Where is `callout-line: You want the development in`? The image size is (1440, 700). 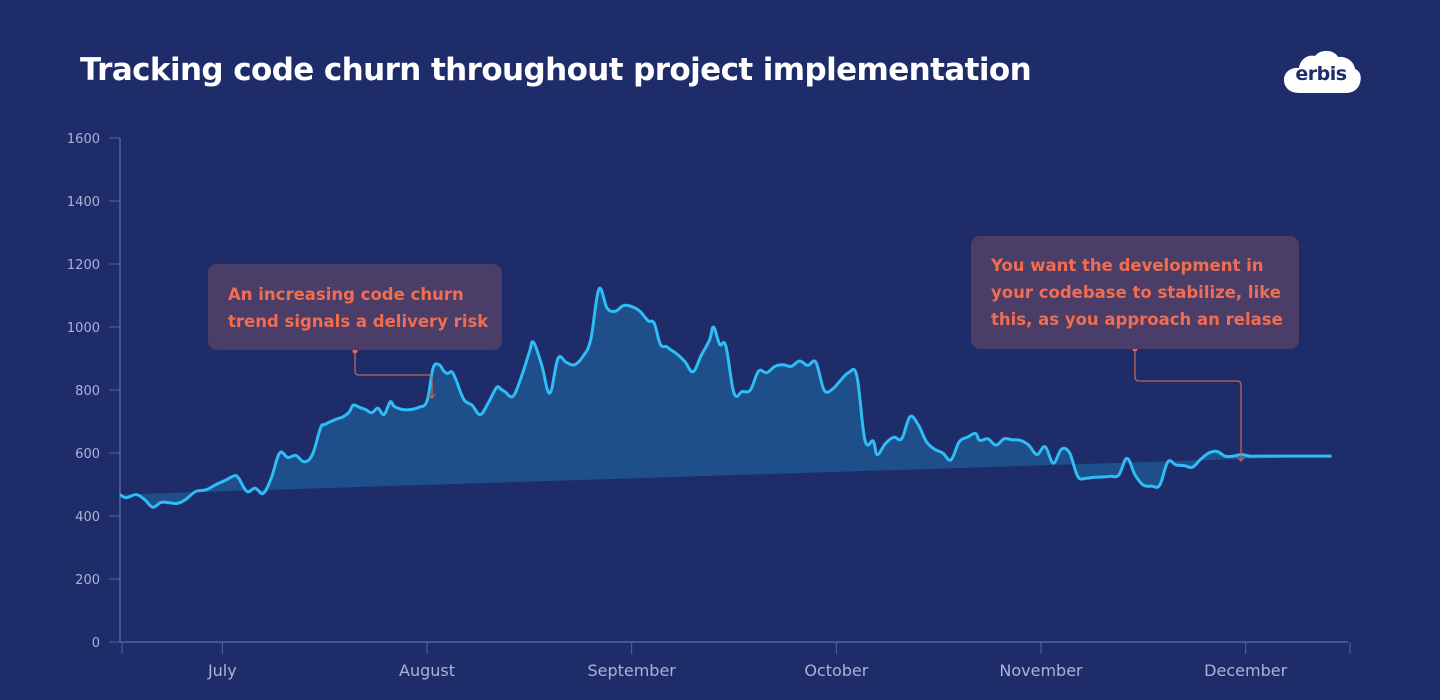 callout-line: You want the development in is located at coordinates (1127, 265).